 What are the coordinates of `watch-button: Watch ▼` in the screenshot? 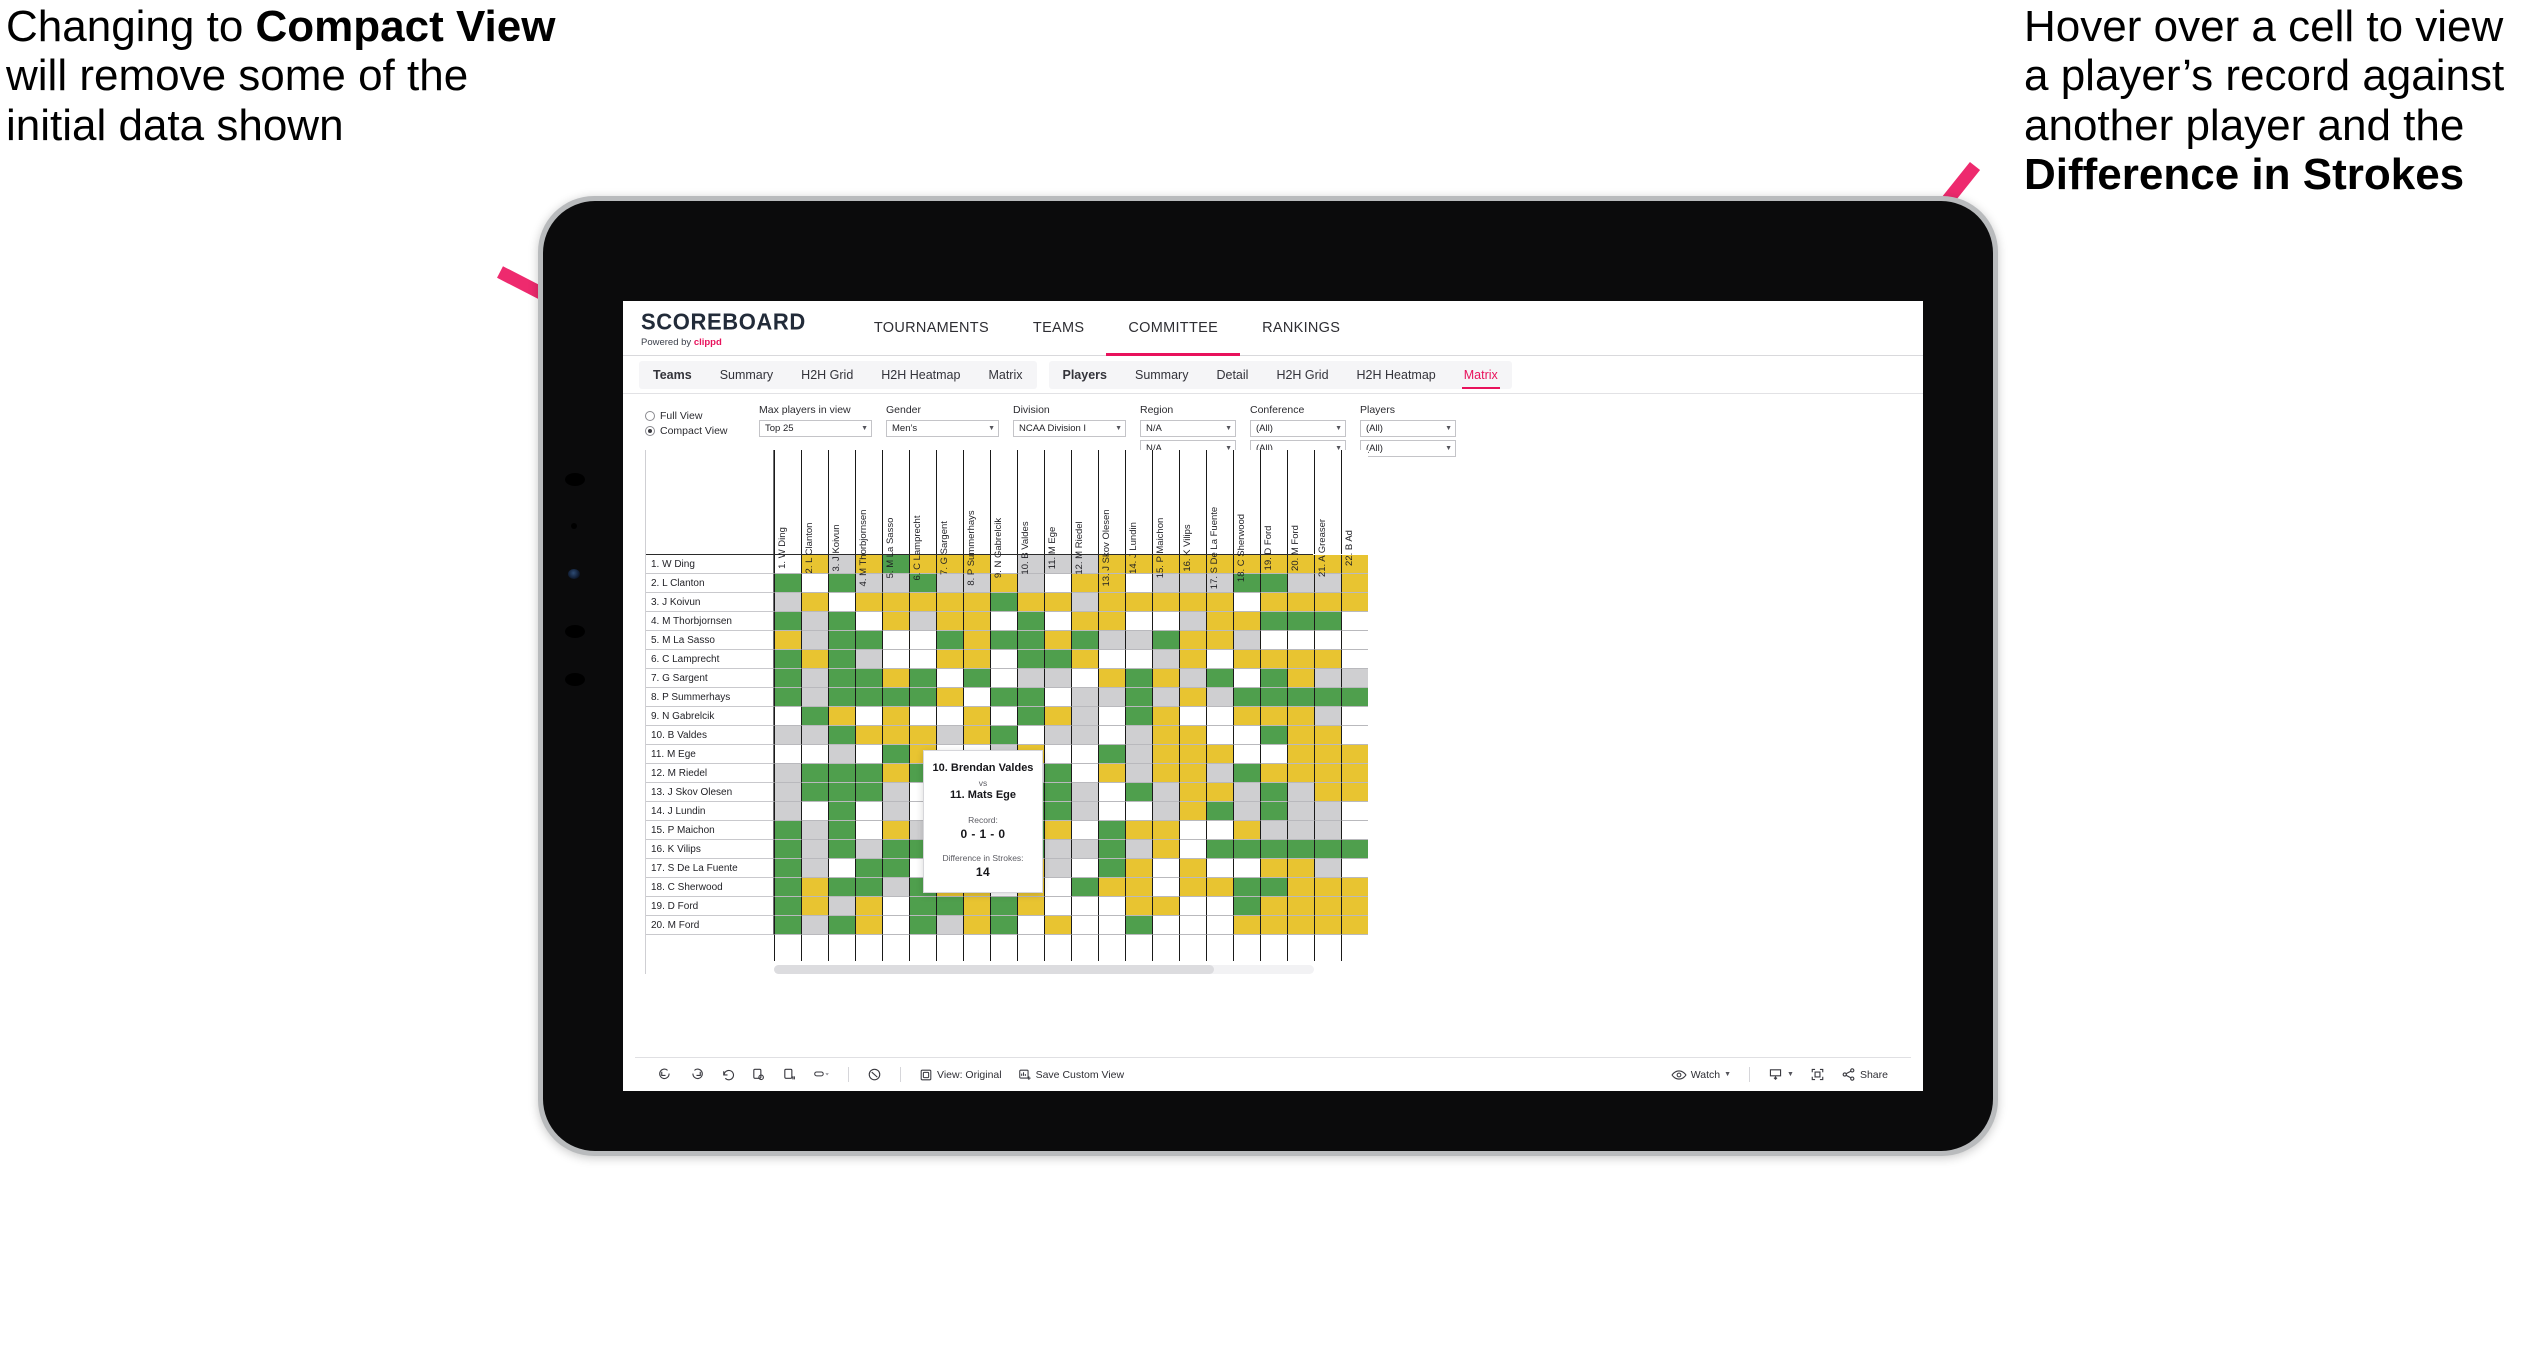 It's located at (1701, 1075).